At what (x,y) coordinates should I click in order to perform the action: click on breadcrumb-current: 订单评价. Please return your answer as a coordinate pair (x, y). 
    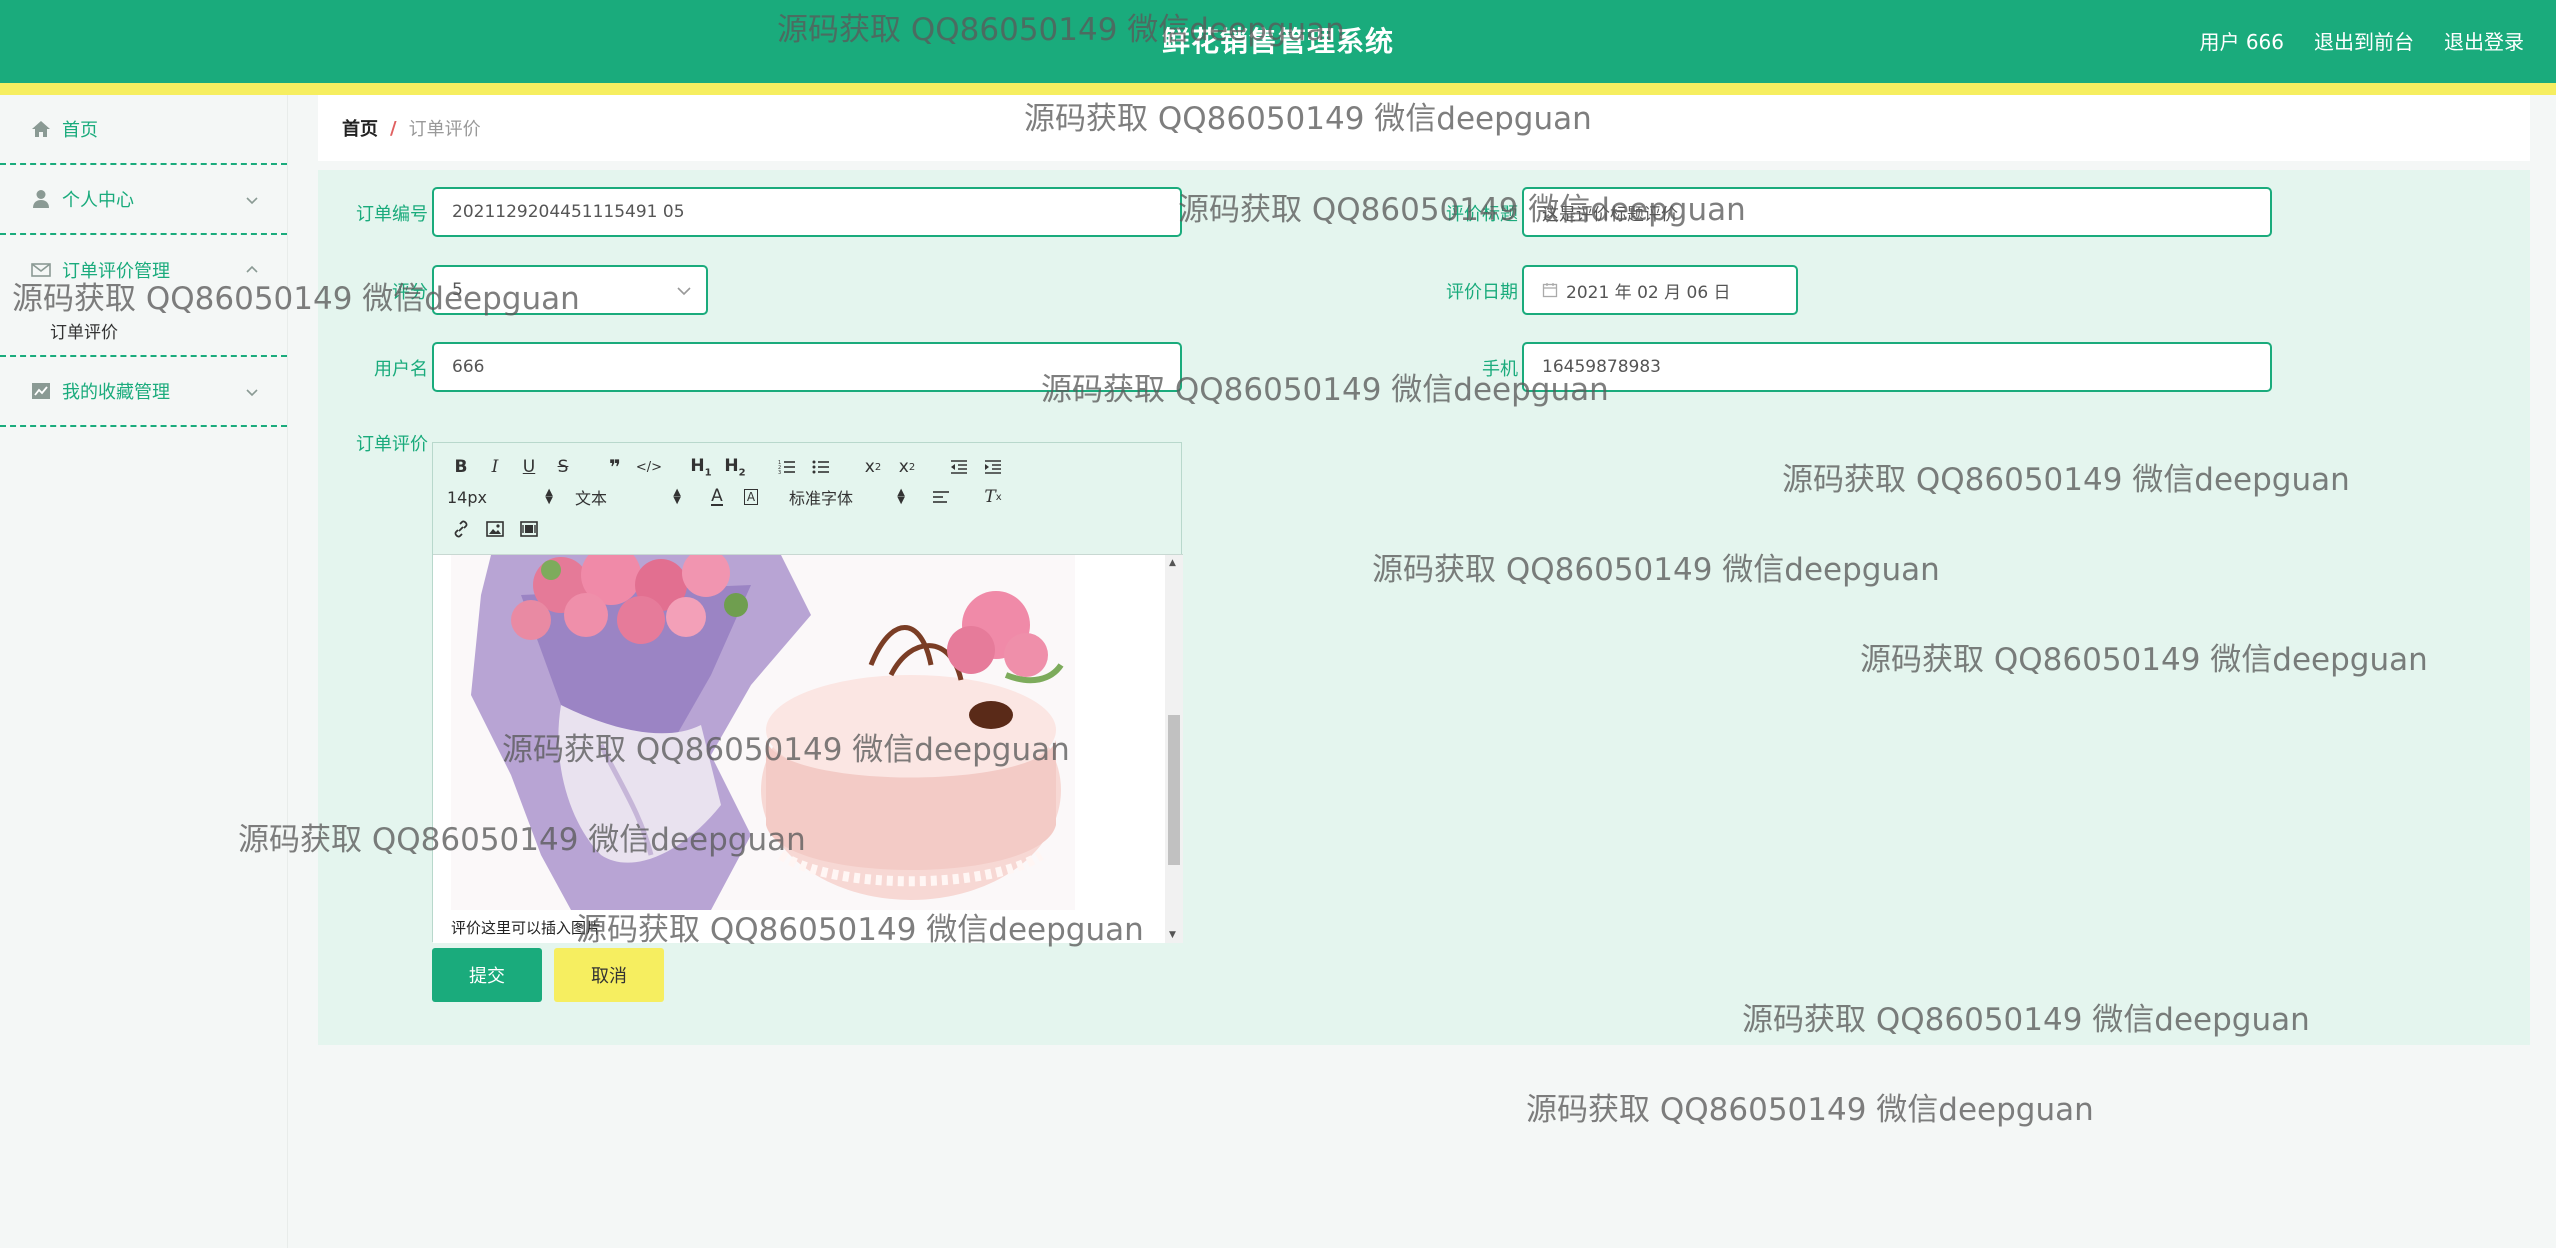
    Looking at the image, I should click on (444, 129).